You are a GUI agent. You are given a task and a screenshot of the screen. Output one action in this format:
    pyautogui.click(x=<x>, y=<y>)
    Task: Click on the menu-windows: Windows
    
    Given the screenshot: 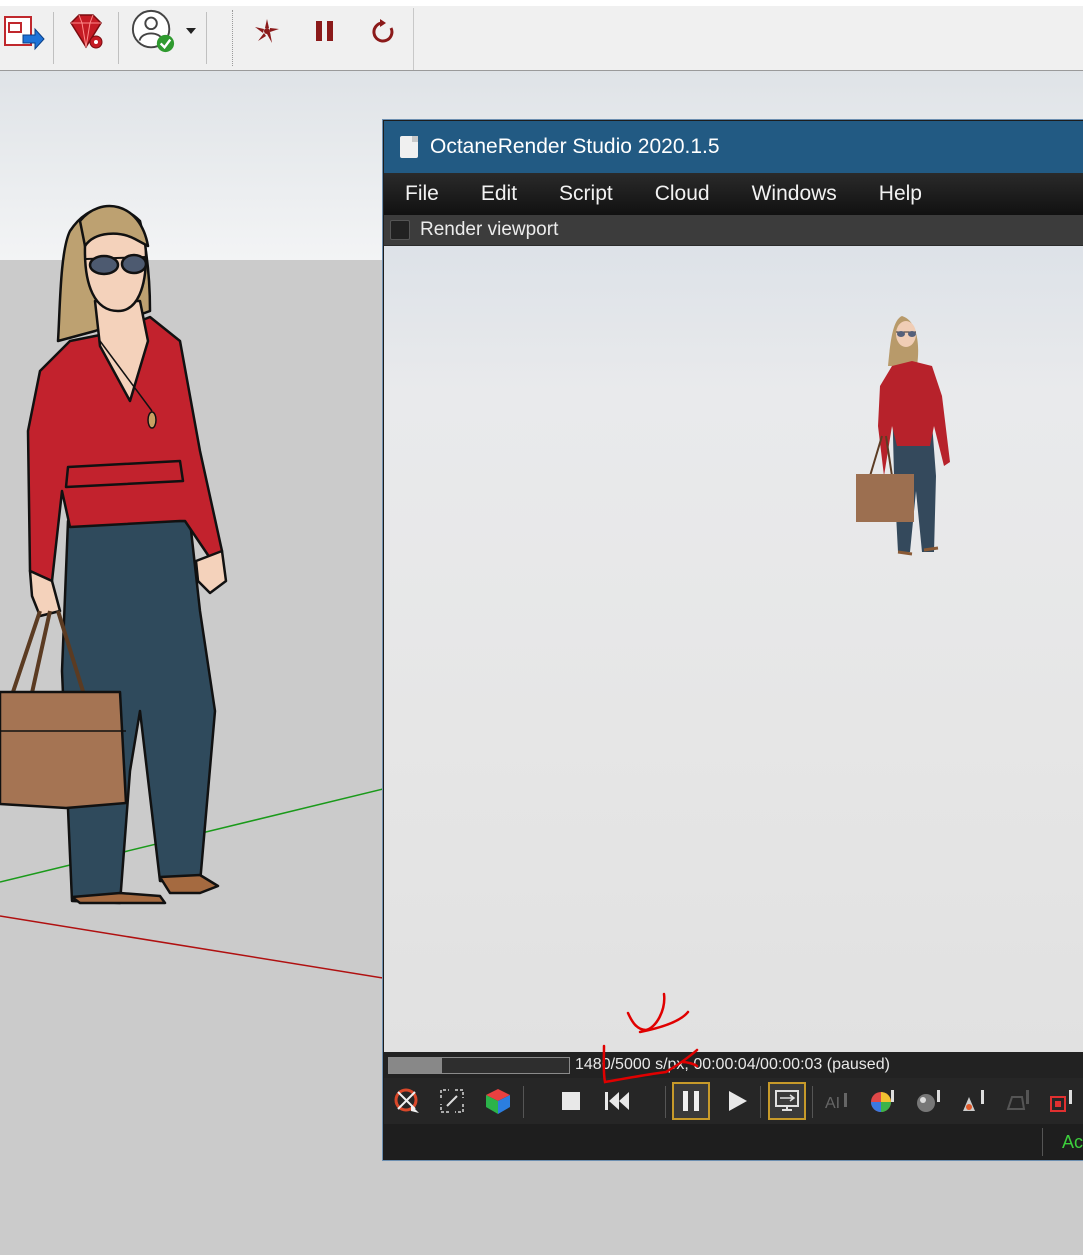 What is the action you would take?
    pyautogui.click(x=794, y=194)
    